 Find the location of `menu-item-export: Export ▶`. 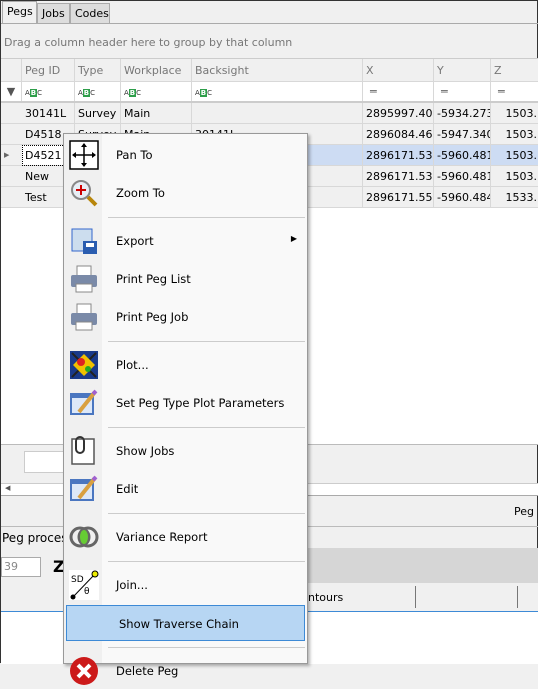

menu-item-export: Export ▶ is located at coordinates (185, 241).